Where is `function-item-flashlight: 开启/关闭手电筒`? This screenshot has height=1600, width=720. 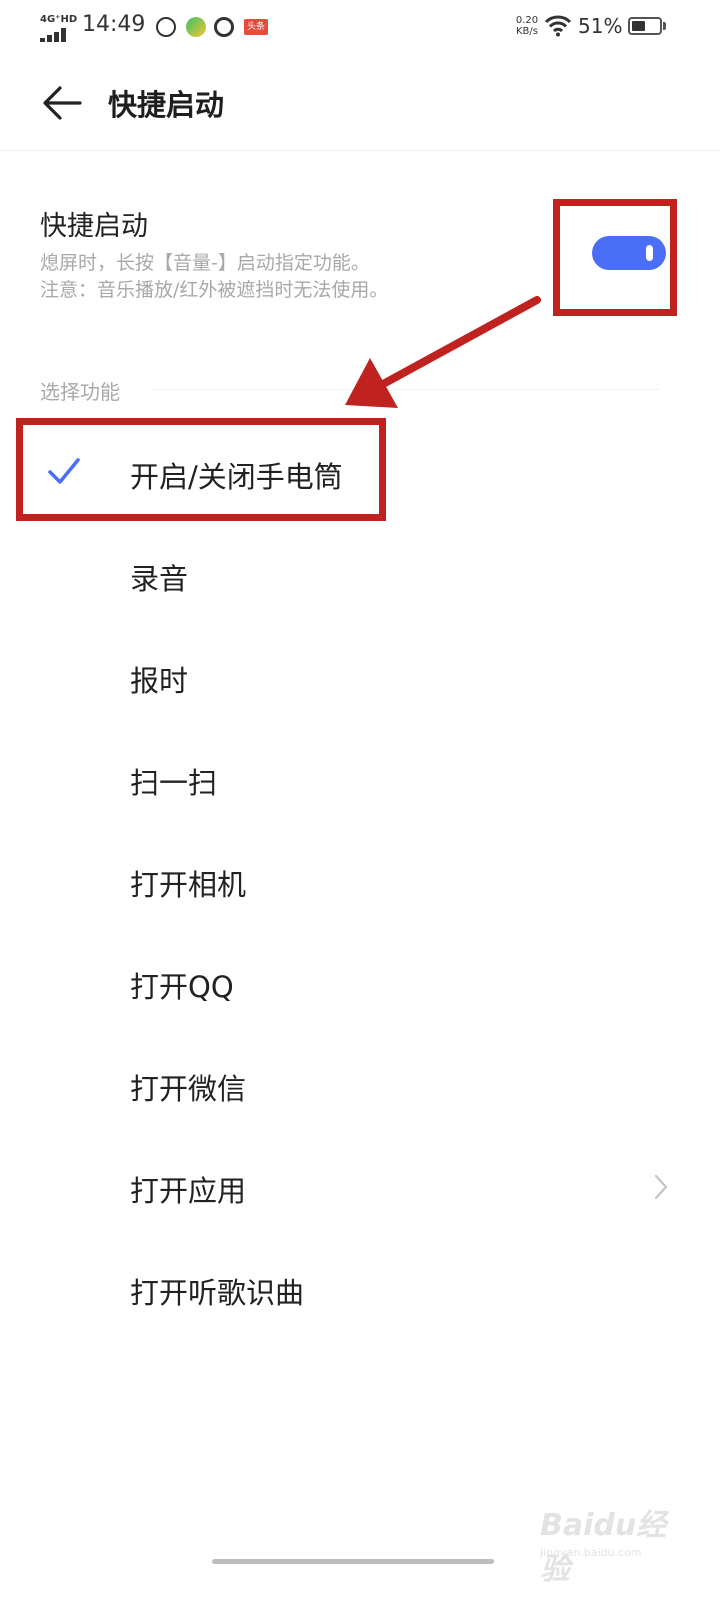
function-item-flashlight: 开启/关闭手电筒 is located at coordinates (360, 473).